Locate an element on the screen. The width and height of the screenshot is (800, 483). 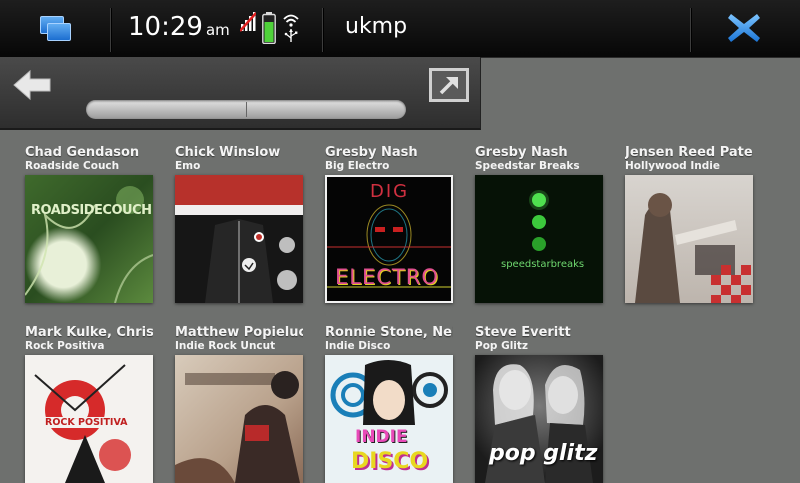
album-title: Rock Positiva is located at coordinates (65, 346).